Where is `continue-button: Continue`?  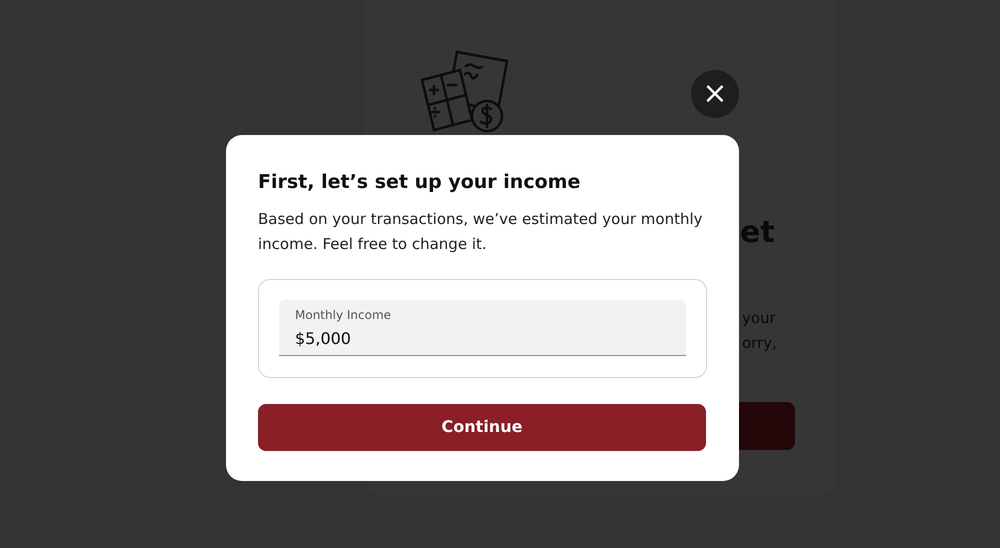 continue-button: Continue is located at coordinates (482, 427).